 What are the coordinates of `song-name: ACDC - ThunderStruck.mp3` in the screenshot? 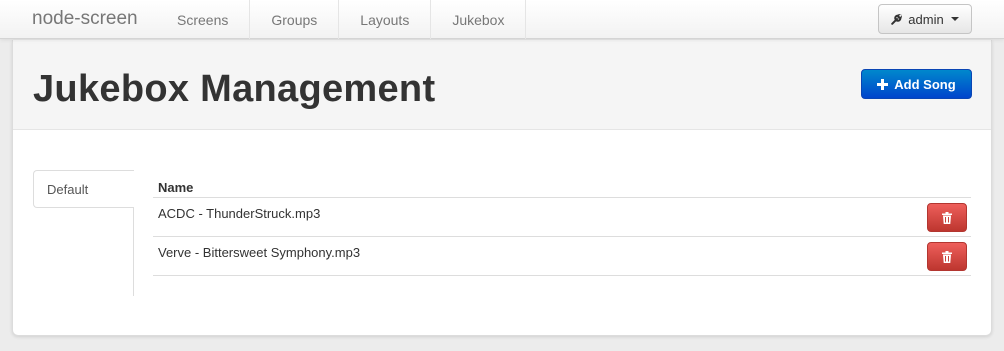 It's located at (239, 213).